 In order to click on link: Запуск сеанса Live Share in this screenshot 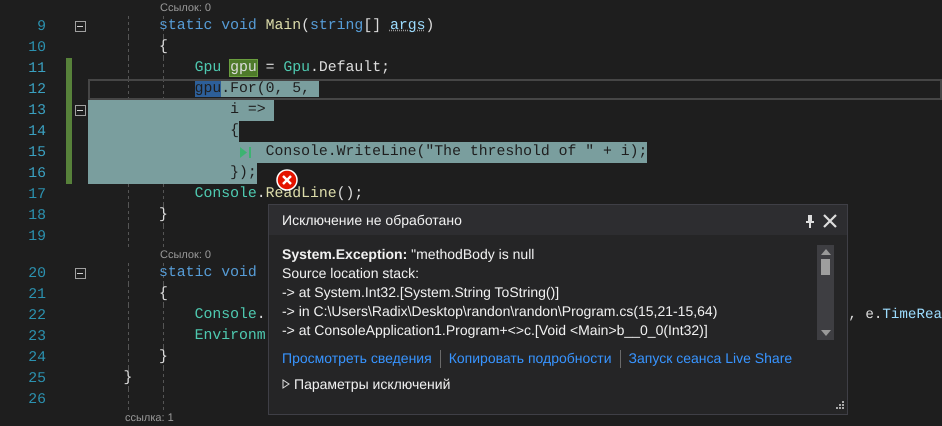, I will do `click(710, 358)`.